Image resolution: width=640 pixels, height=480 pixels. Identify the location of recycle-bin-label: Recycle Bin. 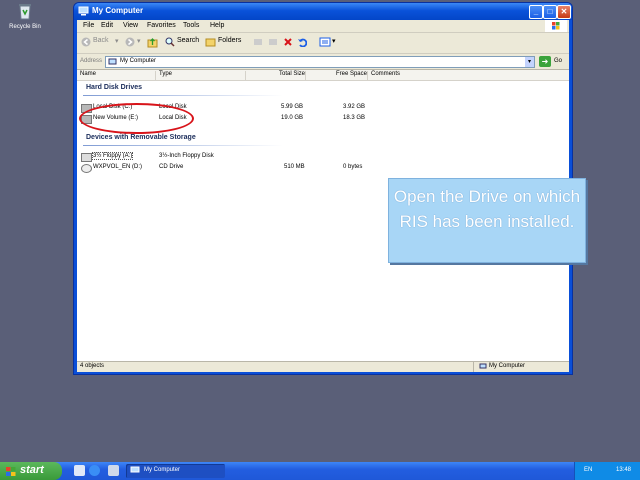
(25, 27).